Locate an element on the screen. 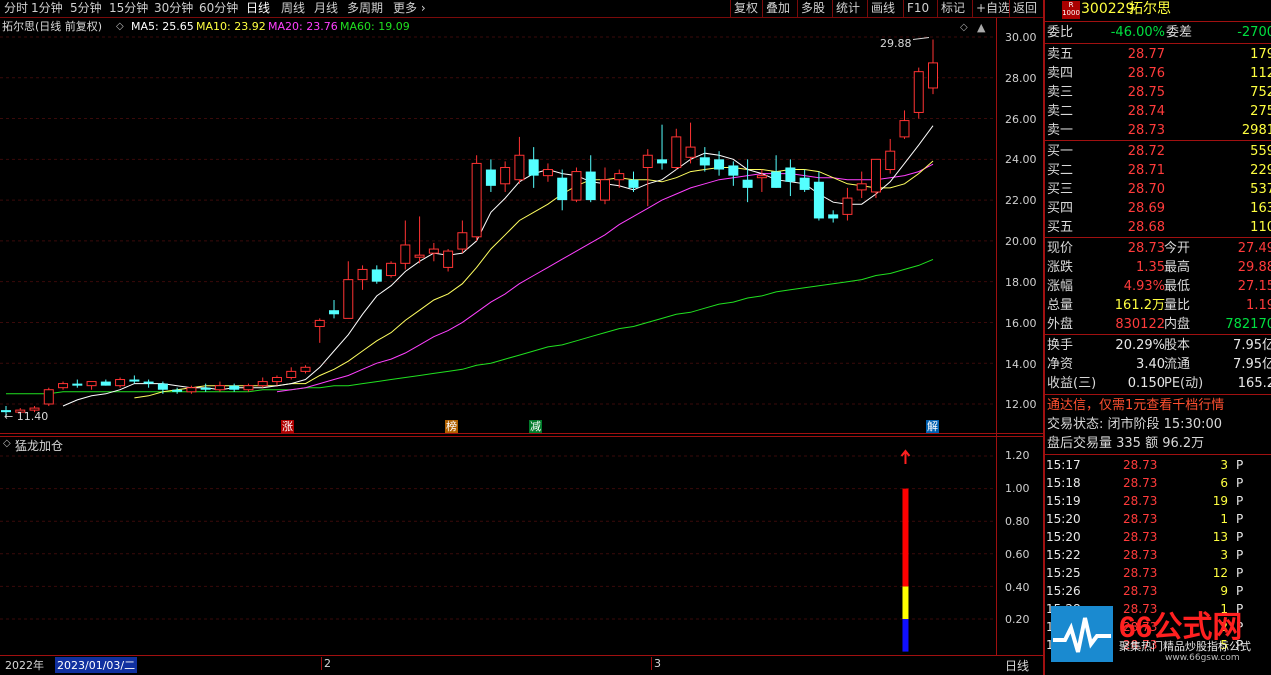 This screenshot has width=1271, height=675. tab-monthly: 月线 is located at coordinates (326, 8).